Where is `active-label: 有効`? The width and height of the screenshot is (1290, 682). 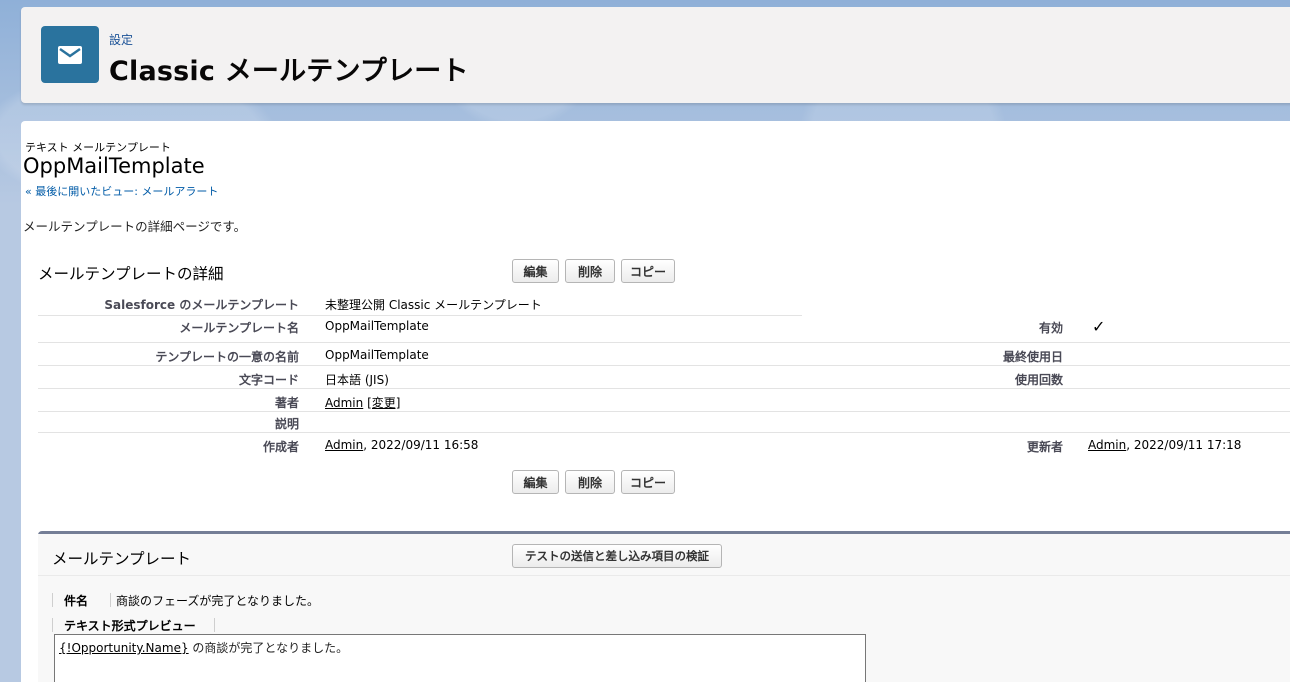
active-label: 有効 is located at coordinates (1050, 328).